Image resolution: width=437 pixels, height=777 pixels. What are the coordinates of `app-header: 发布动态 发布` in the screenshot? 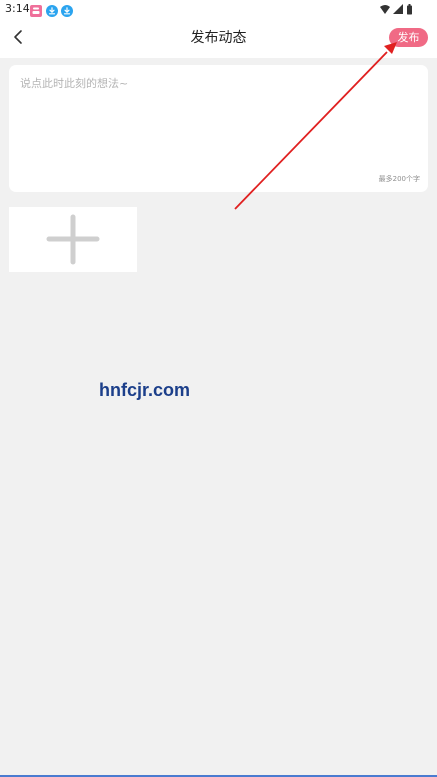 It's located at (218, 38).